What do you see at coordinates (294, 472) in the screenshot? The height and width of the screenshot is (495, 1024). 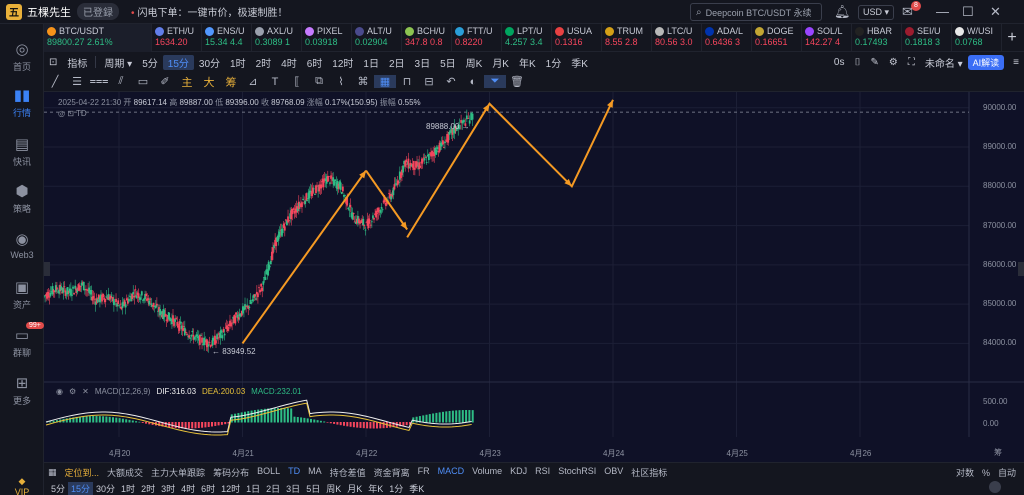 I see `indicator-option: TD` at bounding box center [294, 472].